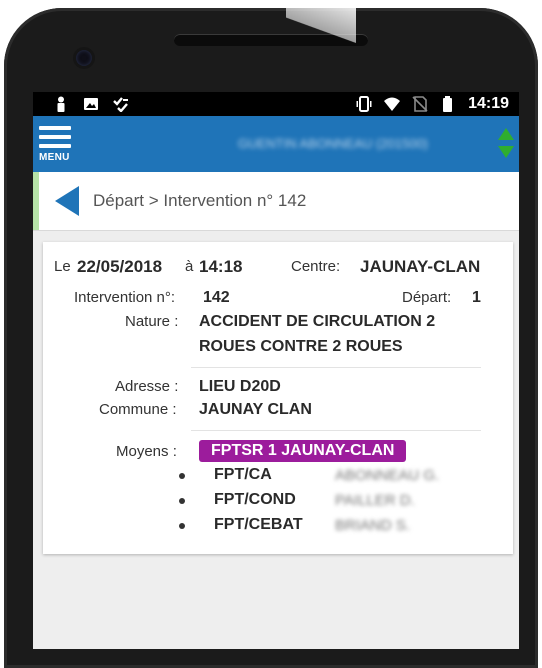 The image size is (542, 668). What do you see at coordinates (54, 157) in the screenshot?
I see `menu-label: MENU` at bounding box center [54, 157].